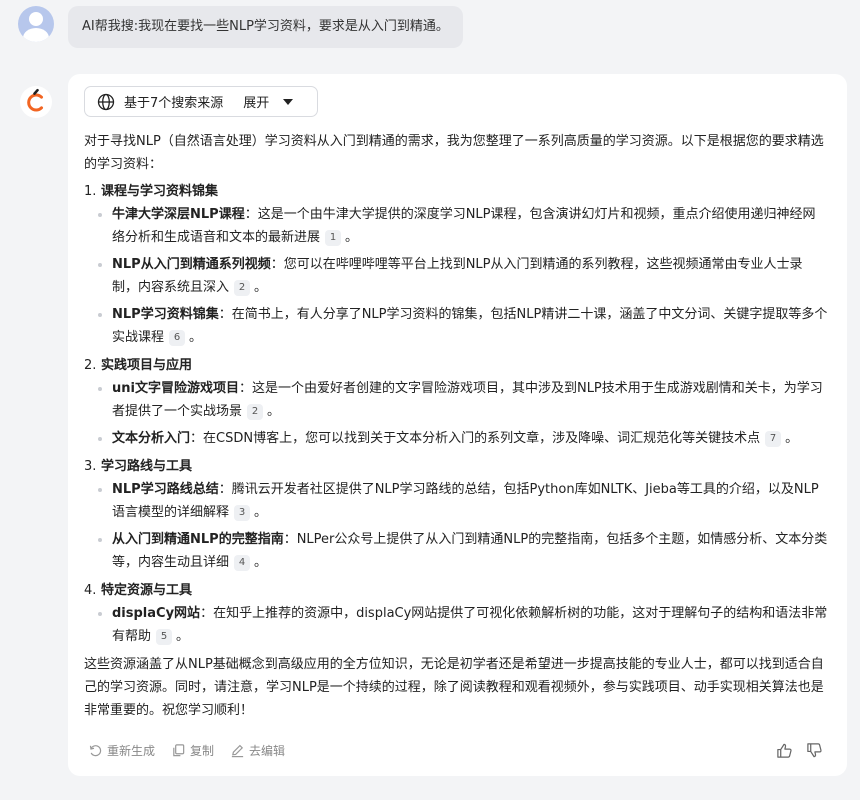  I want to click on thumbs-up-button, so click(784, 750).